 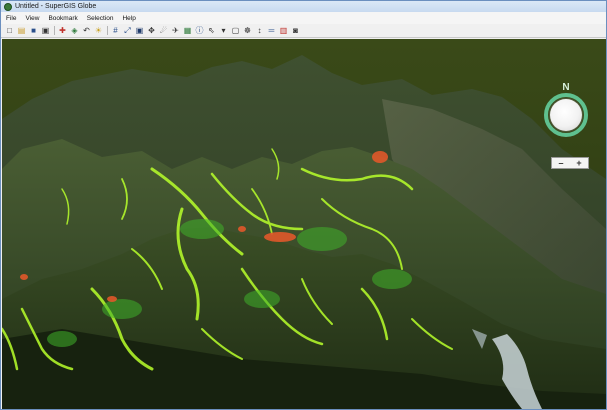 What do you see at coordinates (74, 30) in the screenshot?
I see `layer-tools-icon: ◈` at bounding box center [74, 30].